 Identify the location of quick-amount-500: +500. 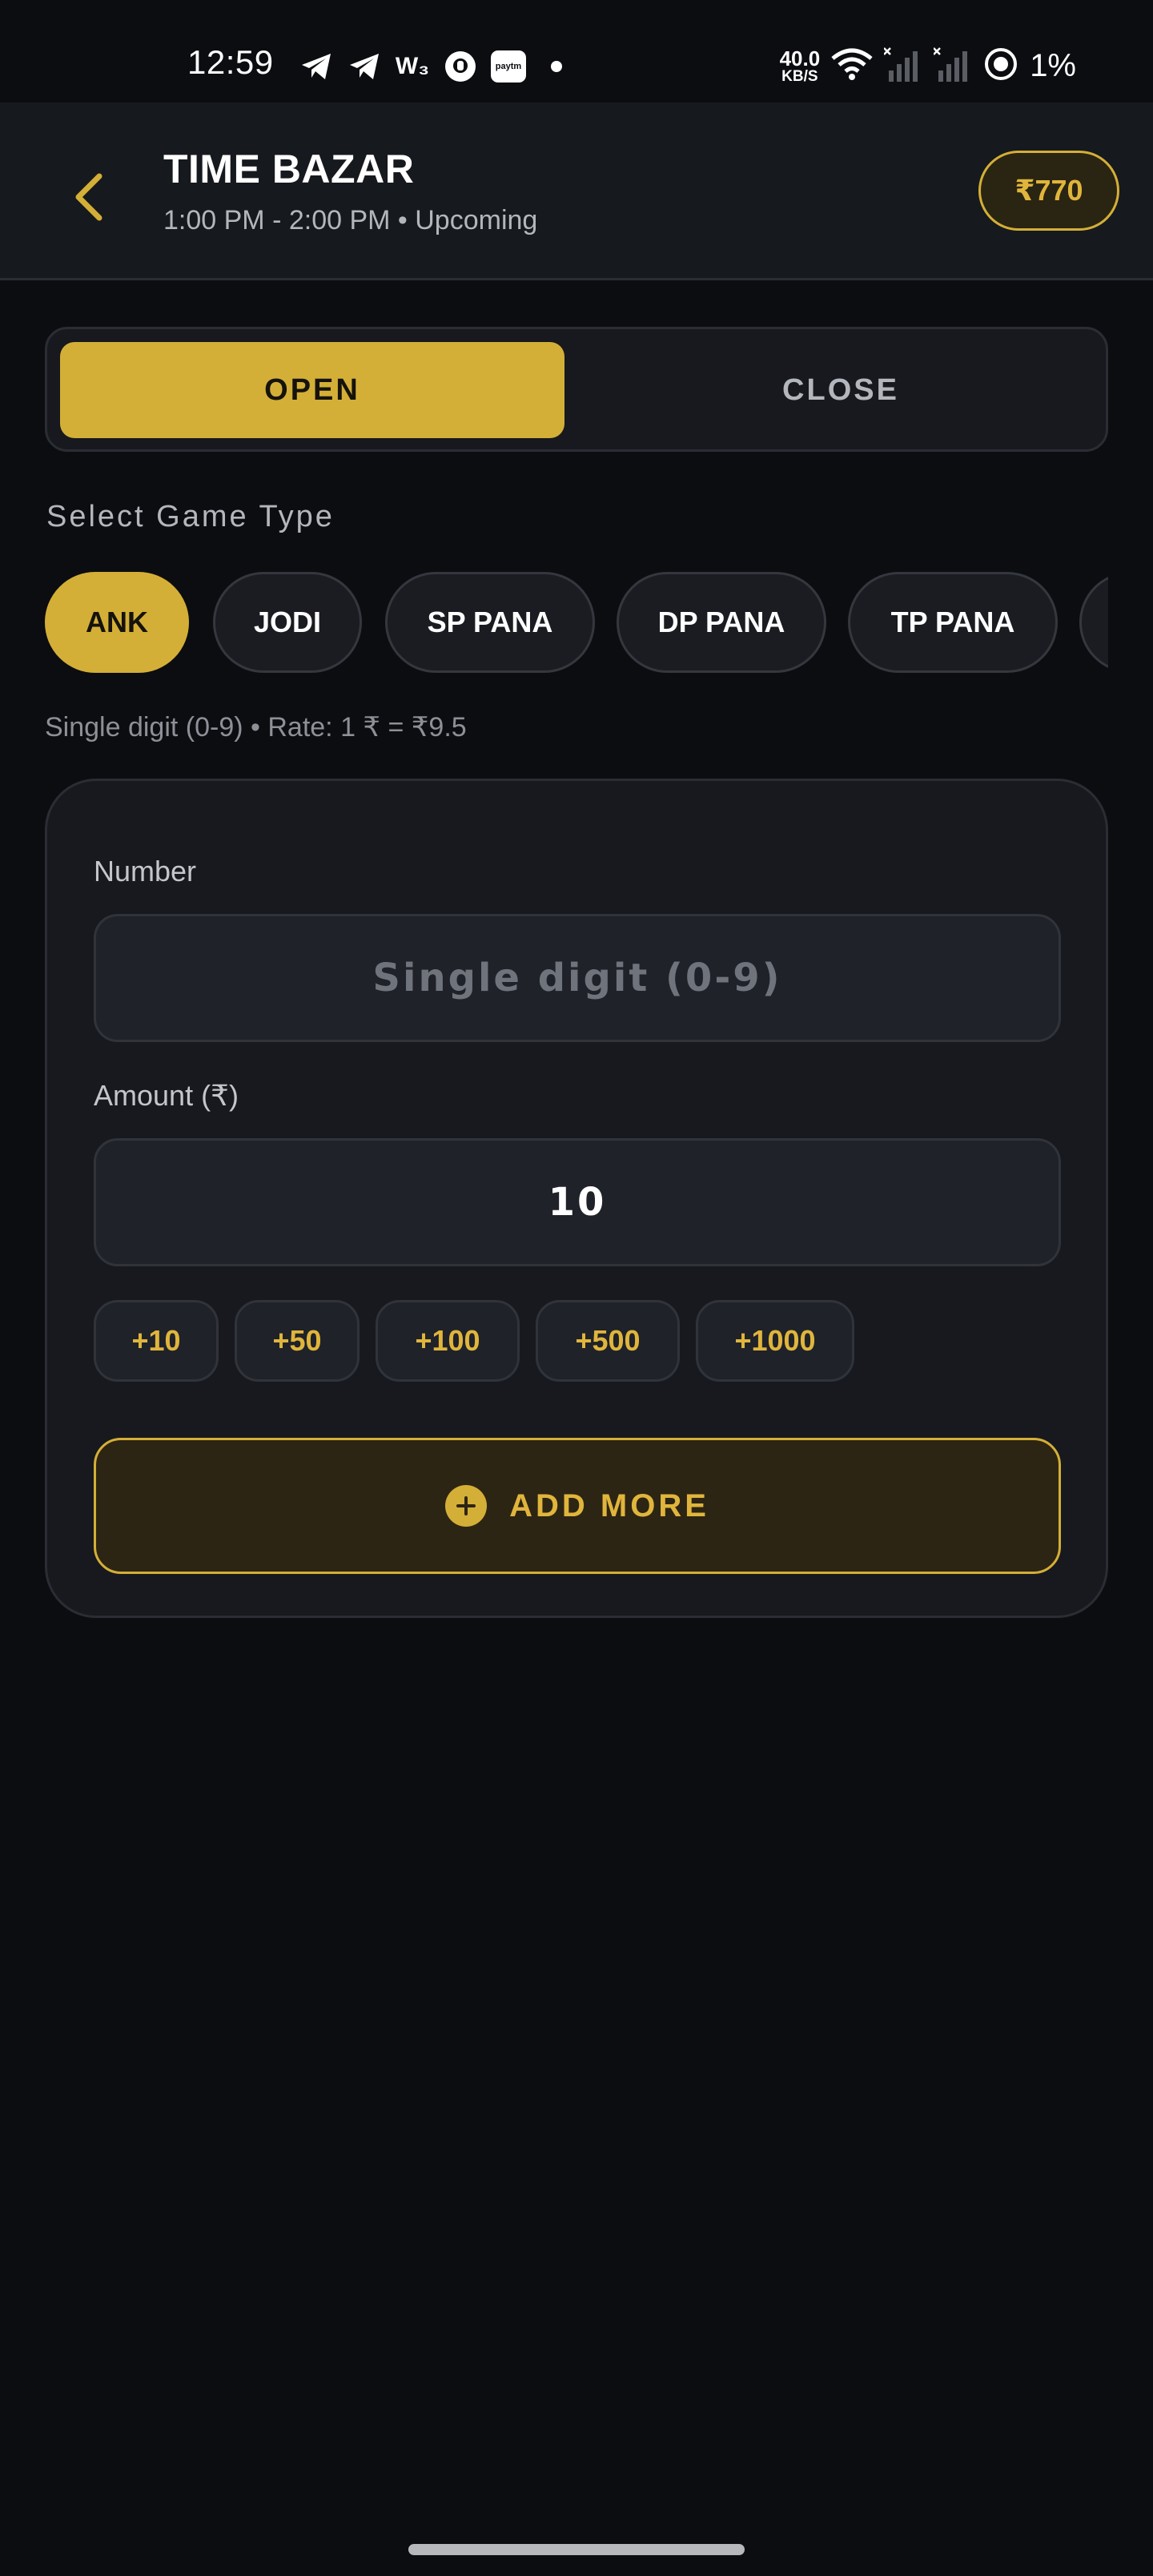
(608, 1341).